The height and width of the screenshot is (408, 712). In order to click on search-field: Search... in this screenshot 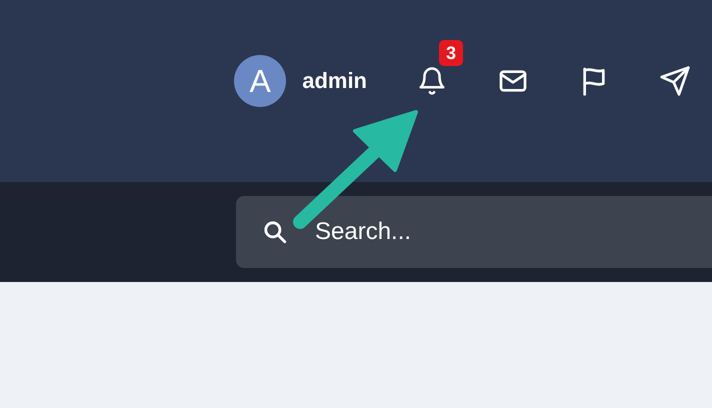, I will do `click(474, 232)`.